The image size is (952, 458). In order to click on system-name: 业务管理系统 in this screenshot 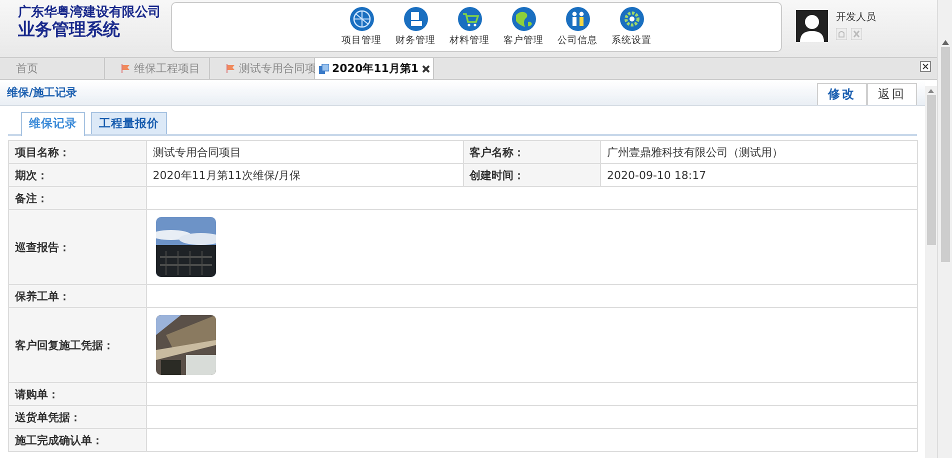, I will do `click(69, 30)`.